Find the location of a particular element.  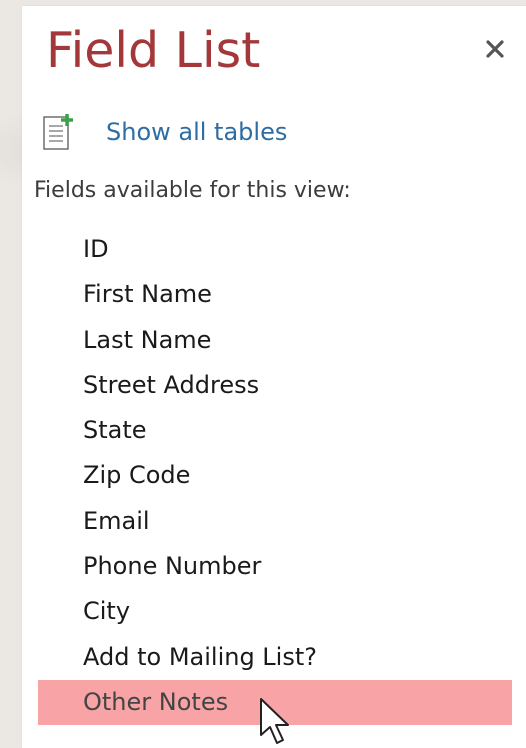

field-item-phone-number: Phone Number is located at coordinates (275, 566).